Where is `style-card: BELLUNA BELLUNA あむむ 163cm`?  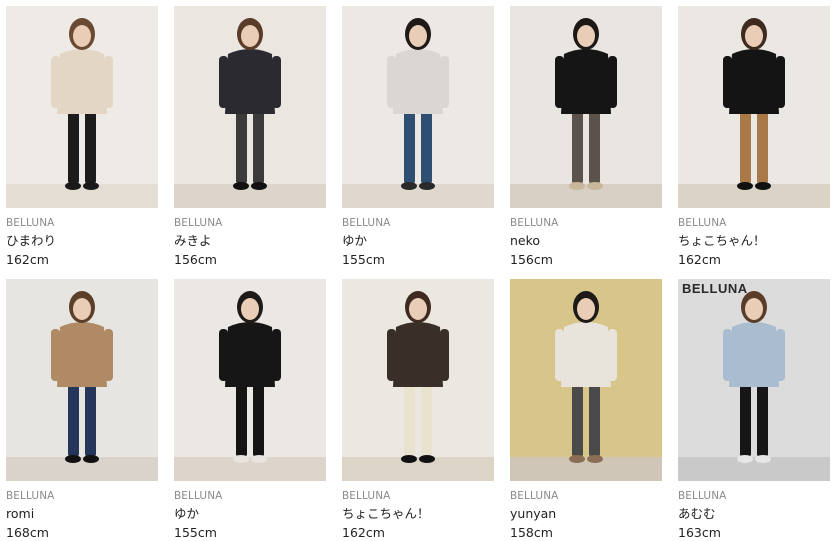 style-card: BELLUNA BELLUNA あむむ 163cm is located at coordinates (754, 410).